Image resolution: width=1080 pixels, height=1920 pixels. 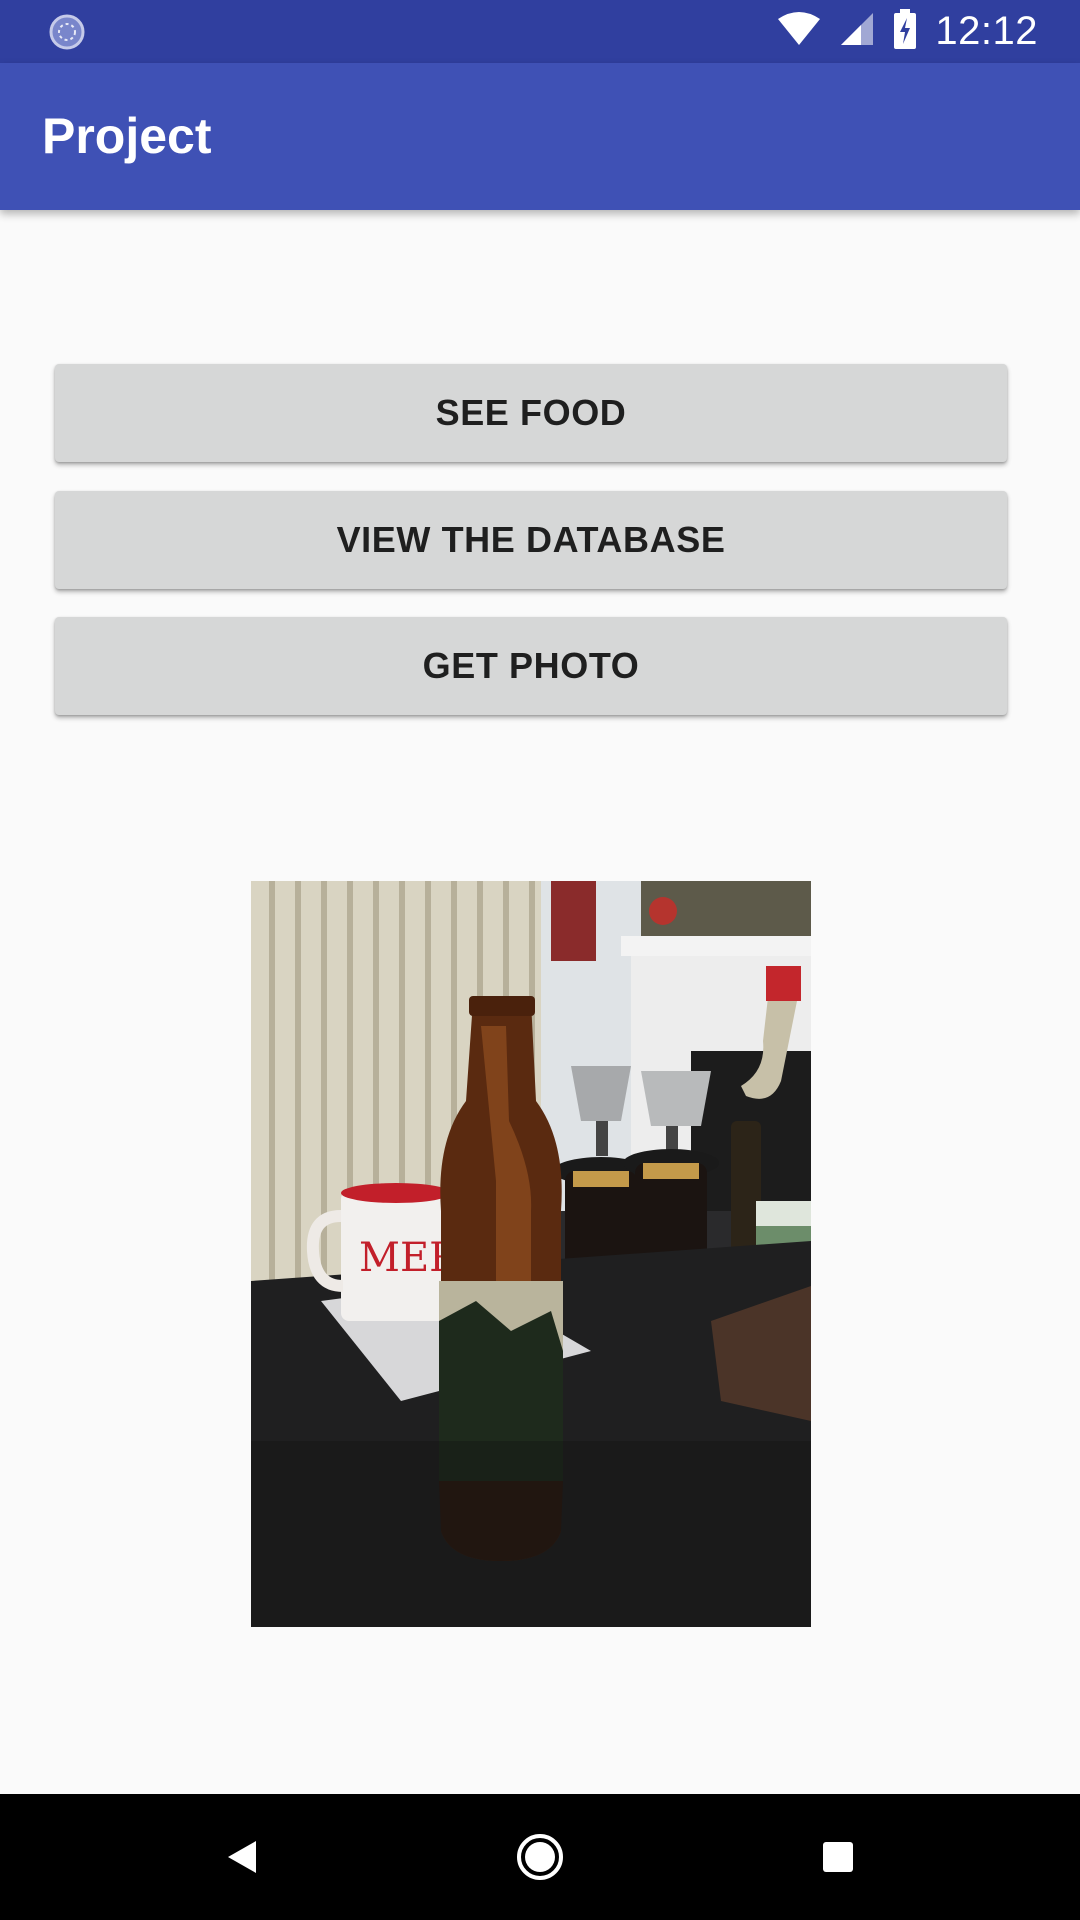 What do you see at coordinates (905, 31) in the screenshot?
I see `battery-charging-icon` at bounding box center [905, 31].